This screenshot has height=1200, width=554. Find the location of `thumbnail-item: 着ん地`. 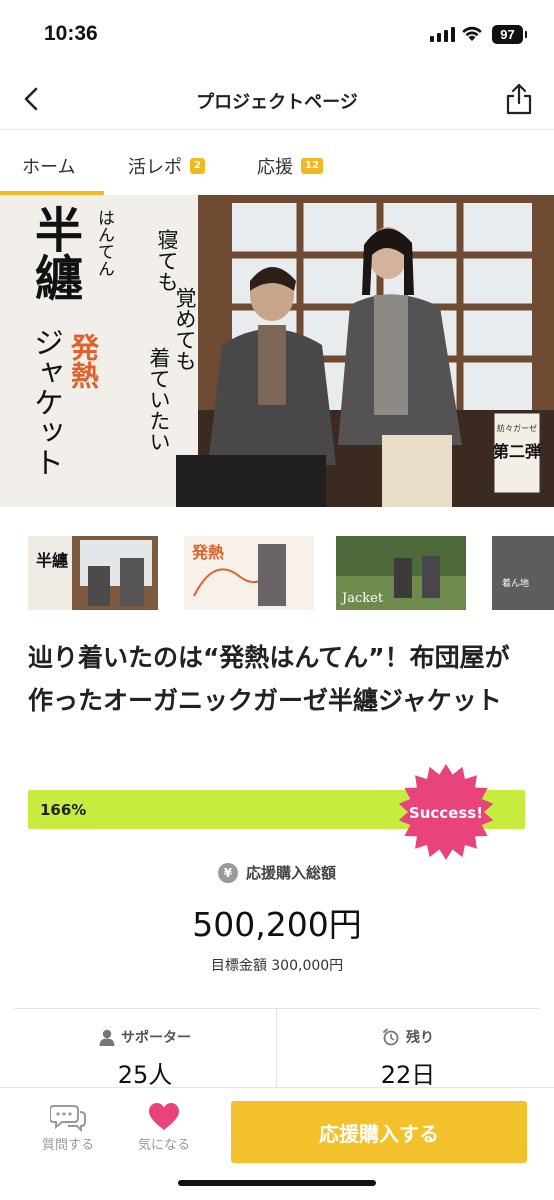

thumbnail-item: 着ん地 is located at coordinates (523, 573).